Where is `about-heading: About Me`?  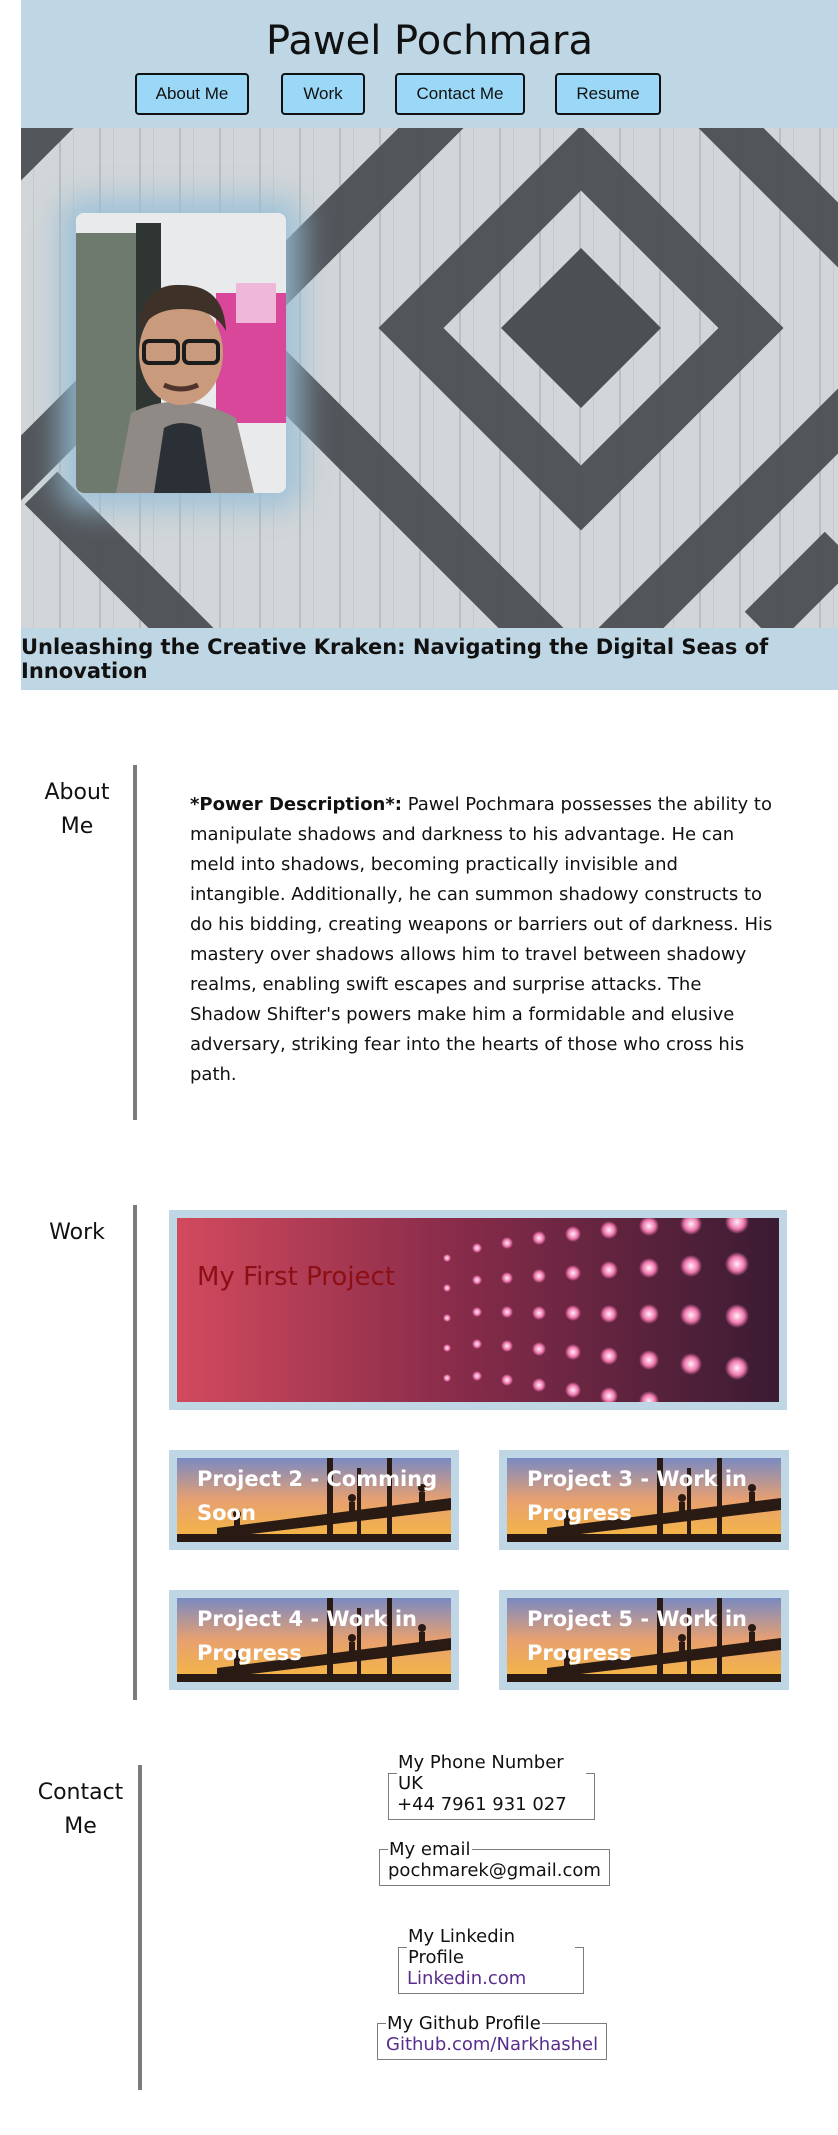 about-heading: About Me is located at coordinates (77, 810).